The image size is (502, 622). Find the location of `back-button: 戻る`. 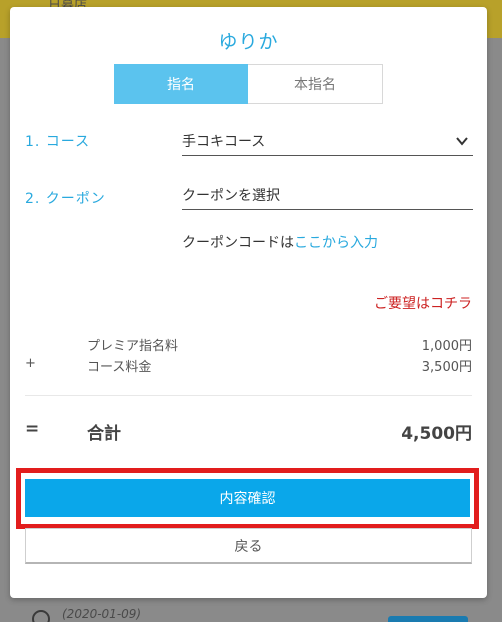

back-button: 戻る is located at coordinates (248, 546).